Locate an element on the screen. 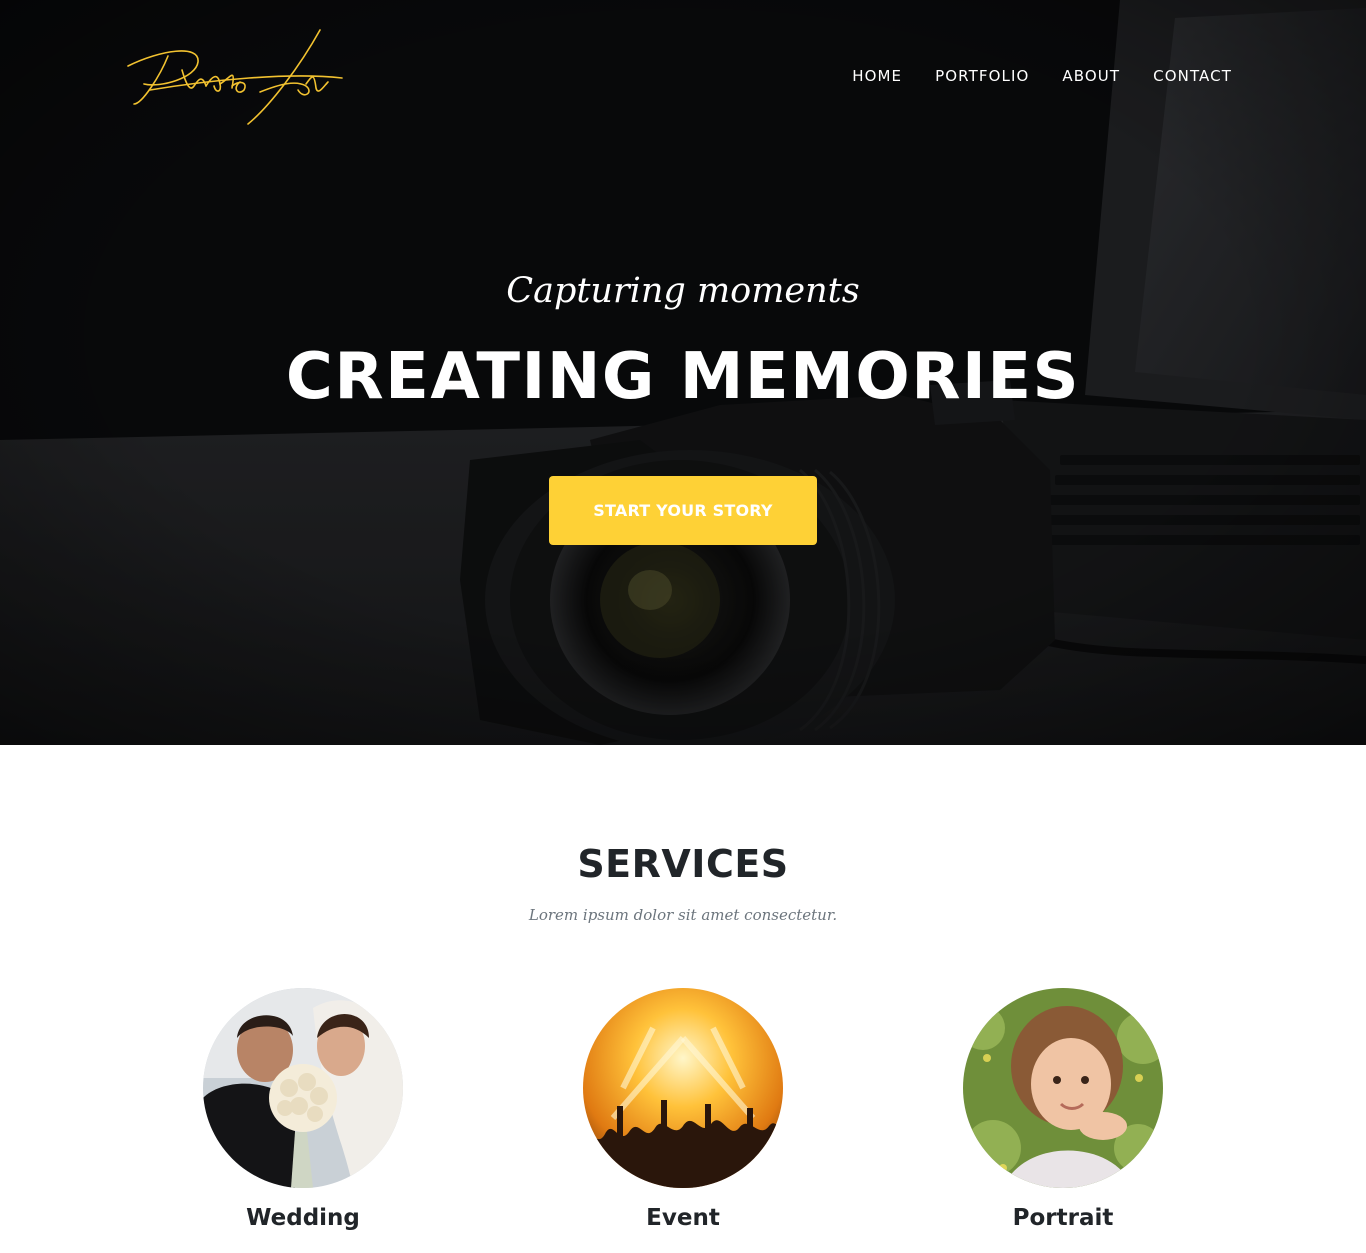 This screenshot has width=1366, height=1253. service-card-event: Event is located at coordinates (683, 1111).